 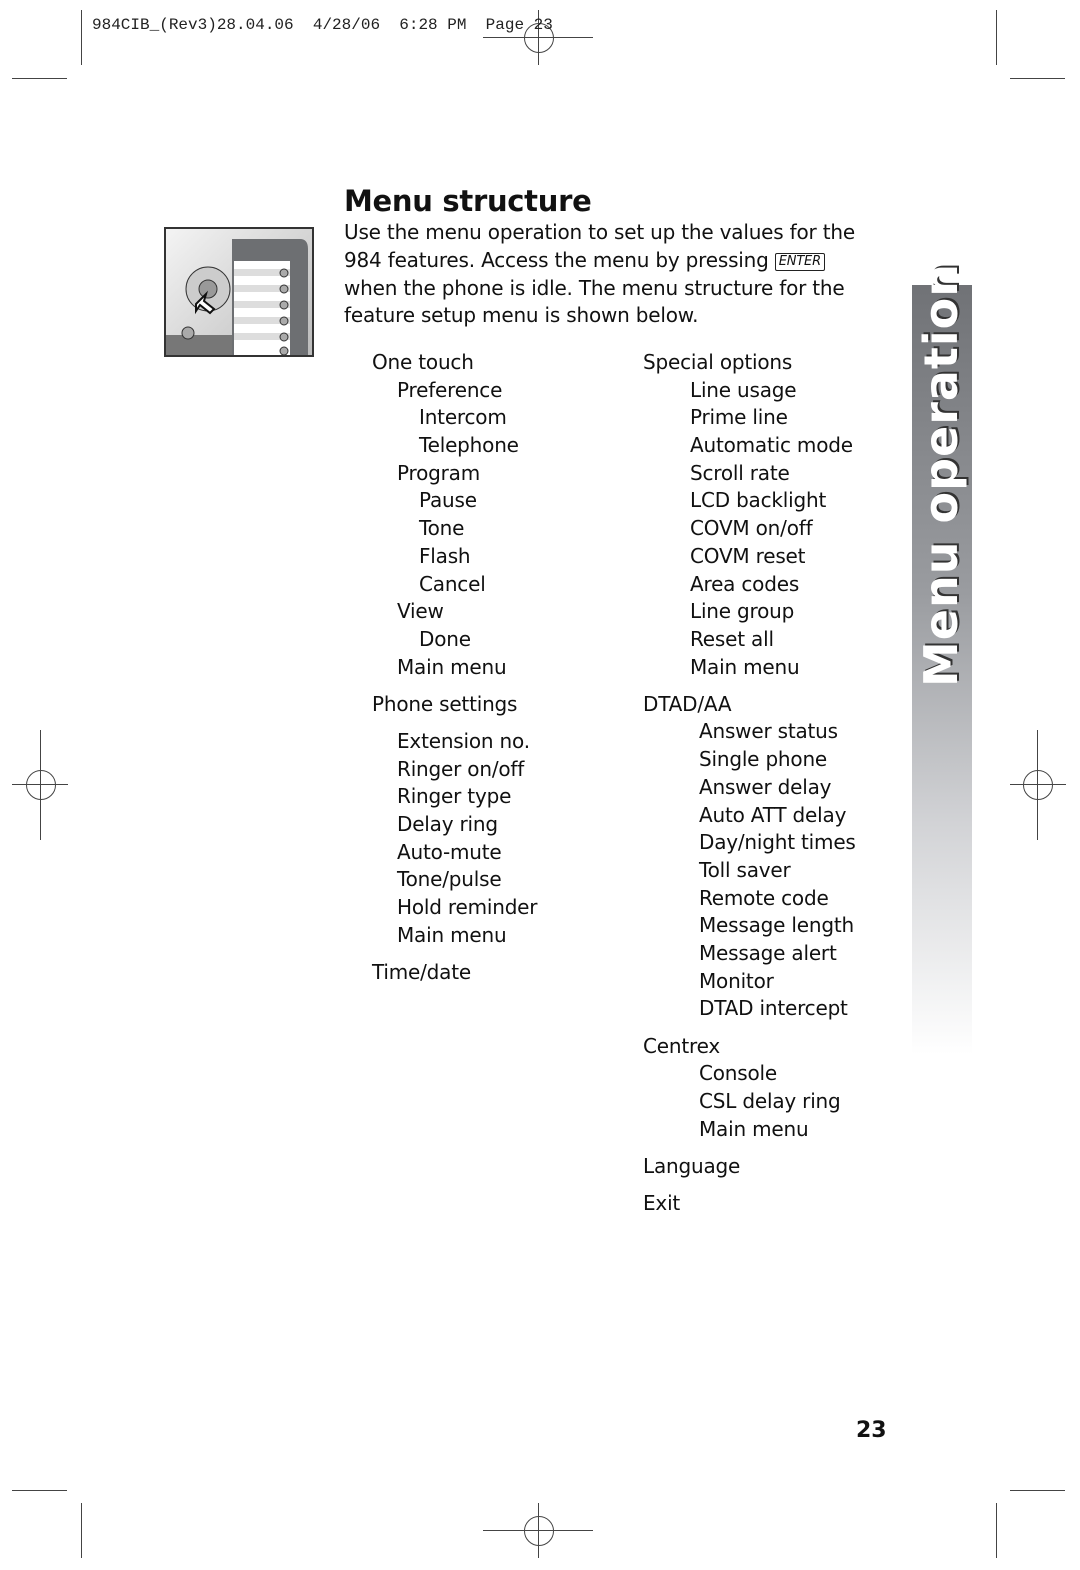 What do you see at coordinates (662, 1202) in the screenshot?
I see `menu-item: Exit` at bounding box center [662, 1202].